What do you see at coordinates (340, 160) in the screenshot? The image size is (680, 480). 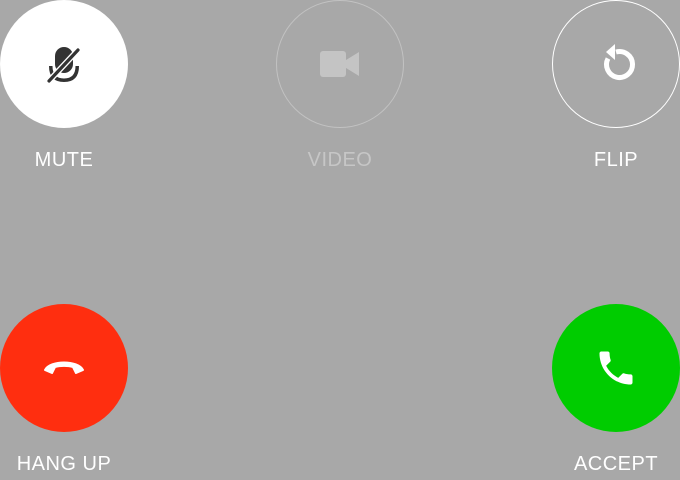 I see `video-label: VIDEO` at bounding box center [340, 160].